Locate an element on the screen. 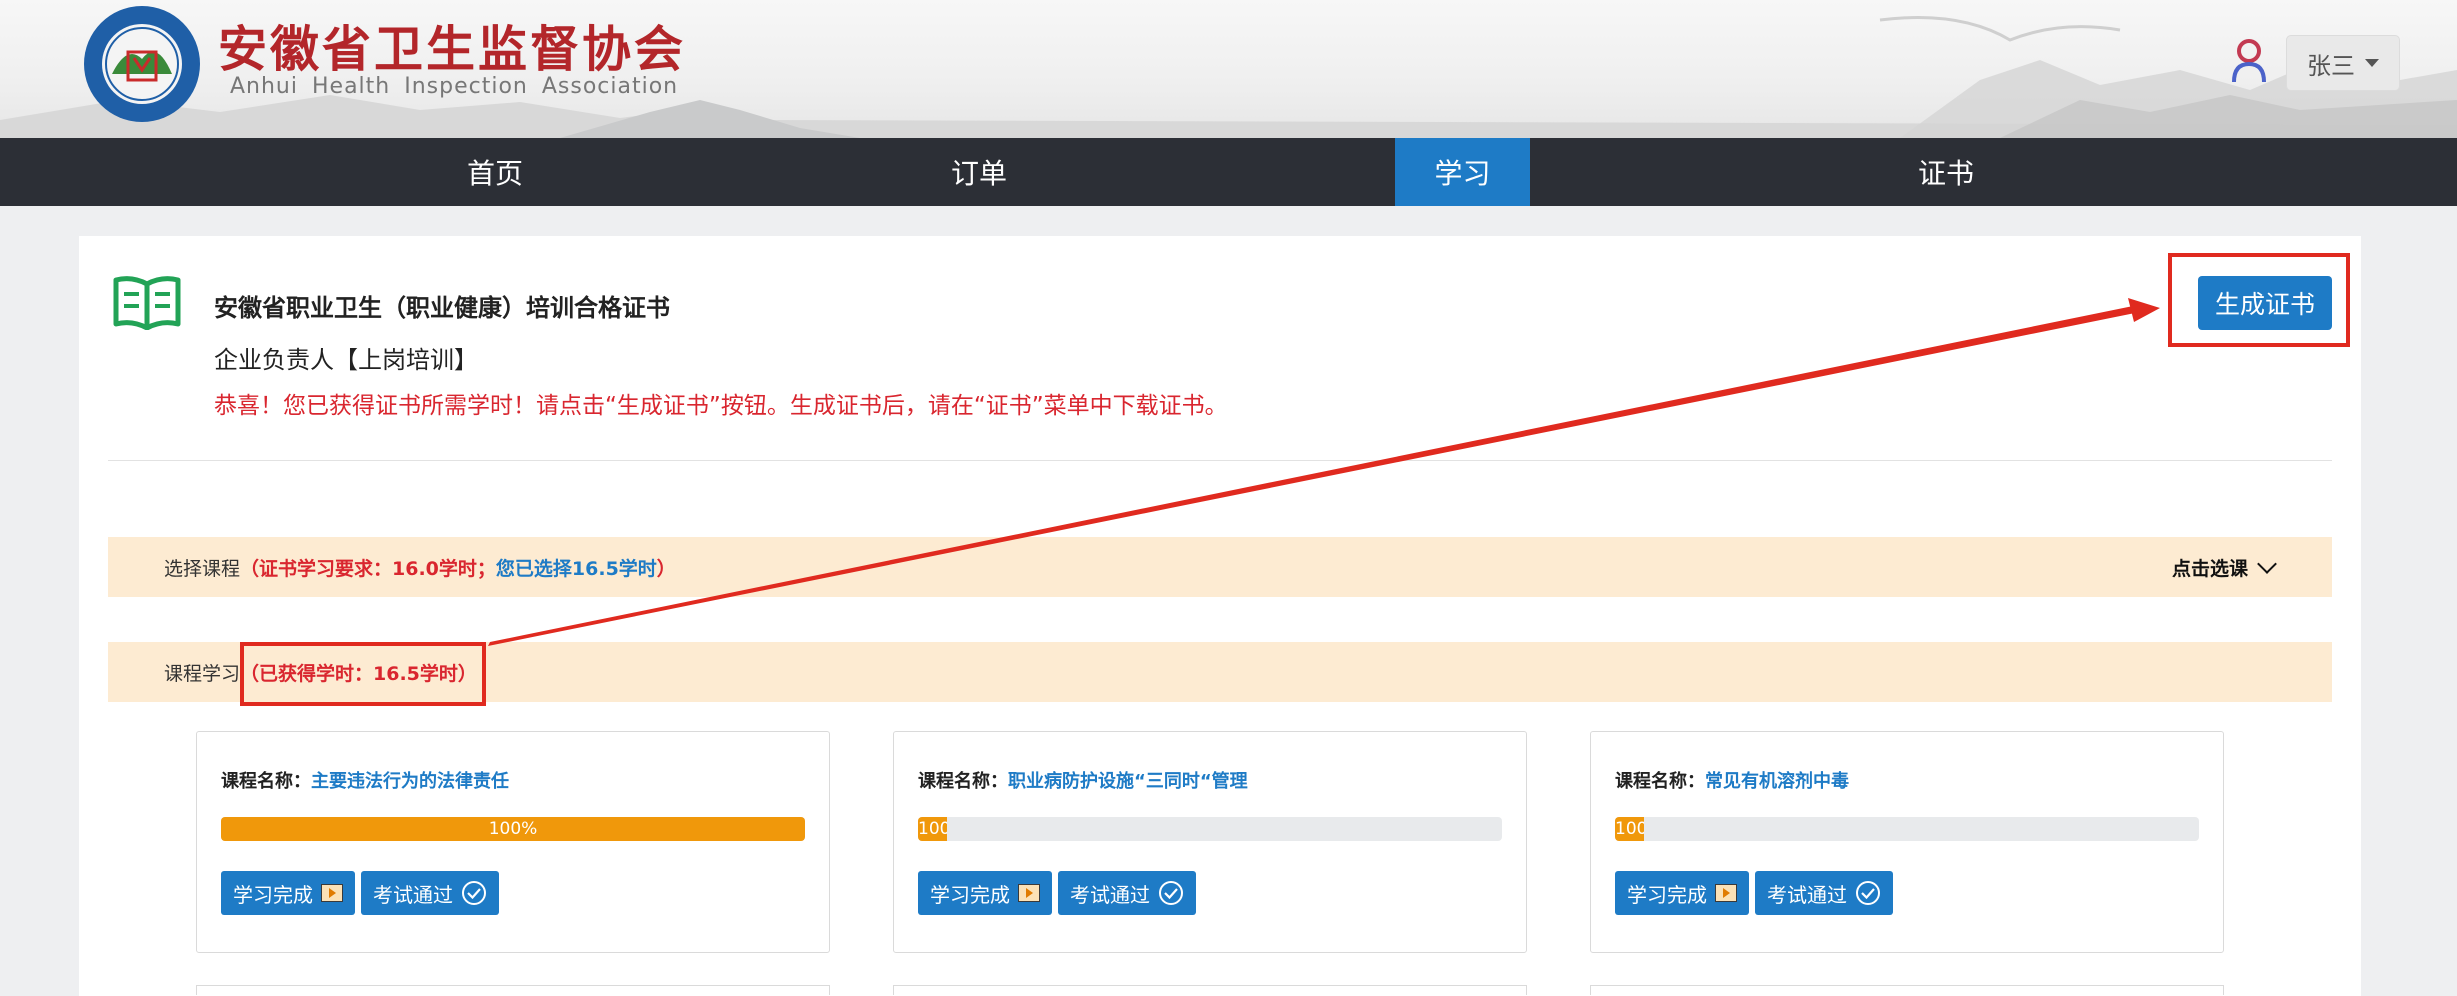 Image resolution: width=2457 pixels, height=996 pixels. certificate-title: 安徽省职业卫生（职业健康）培训合格证书 is located at coordinates (442, 308).